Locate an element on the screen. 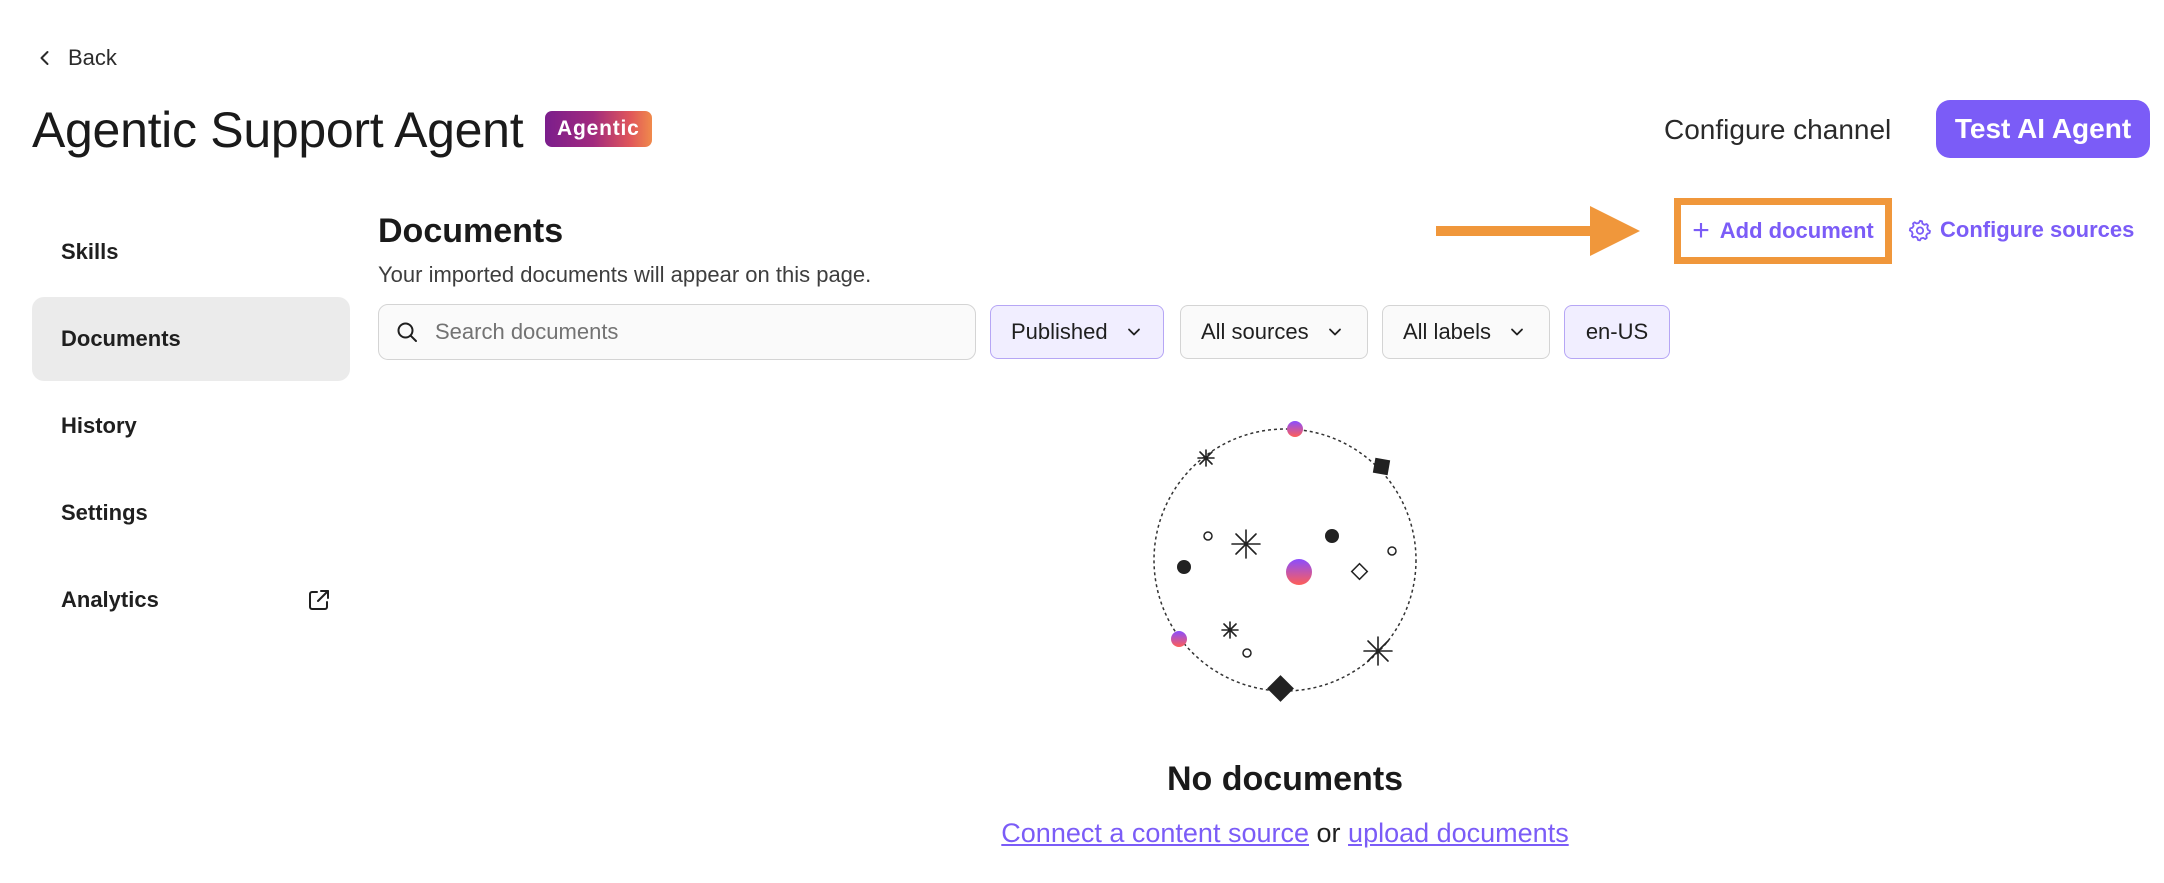 This screenshot has height=883, width=2164. chevron-left-icon is located at coordinates (44, 58).